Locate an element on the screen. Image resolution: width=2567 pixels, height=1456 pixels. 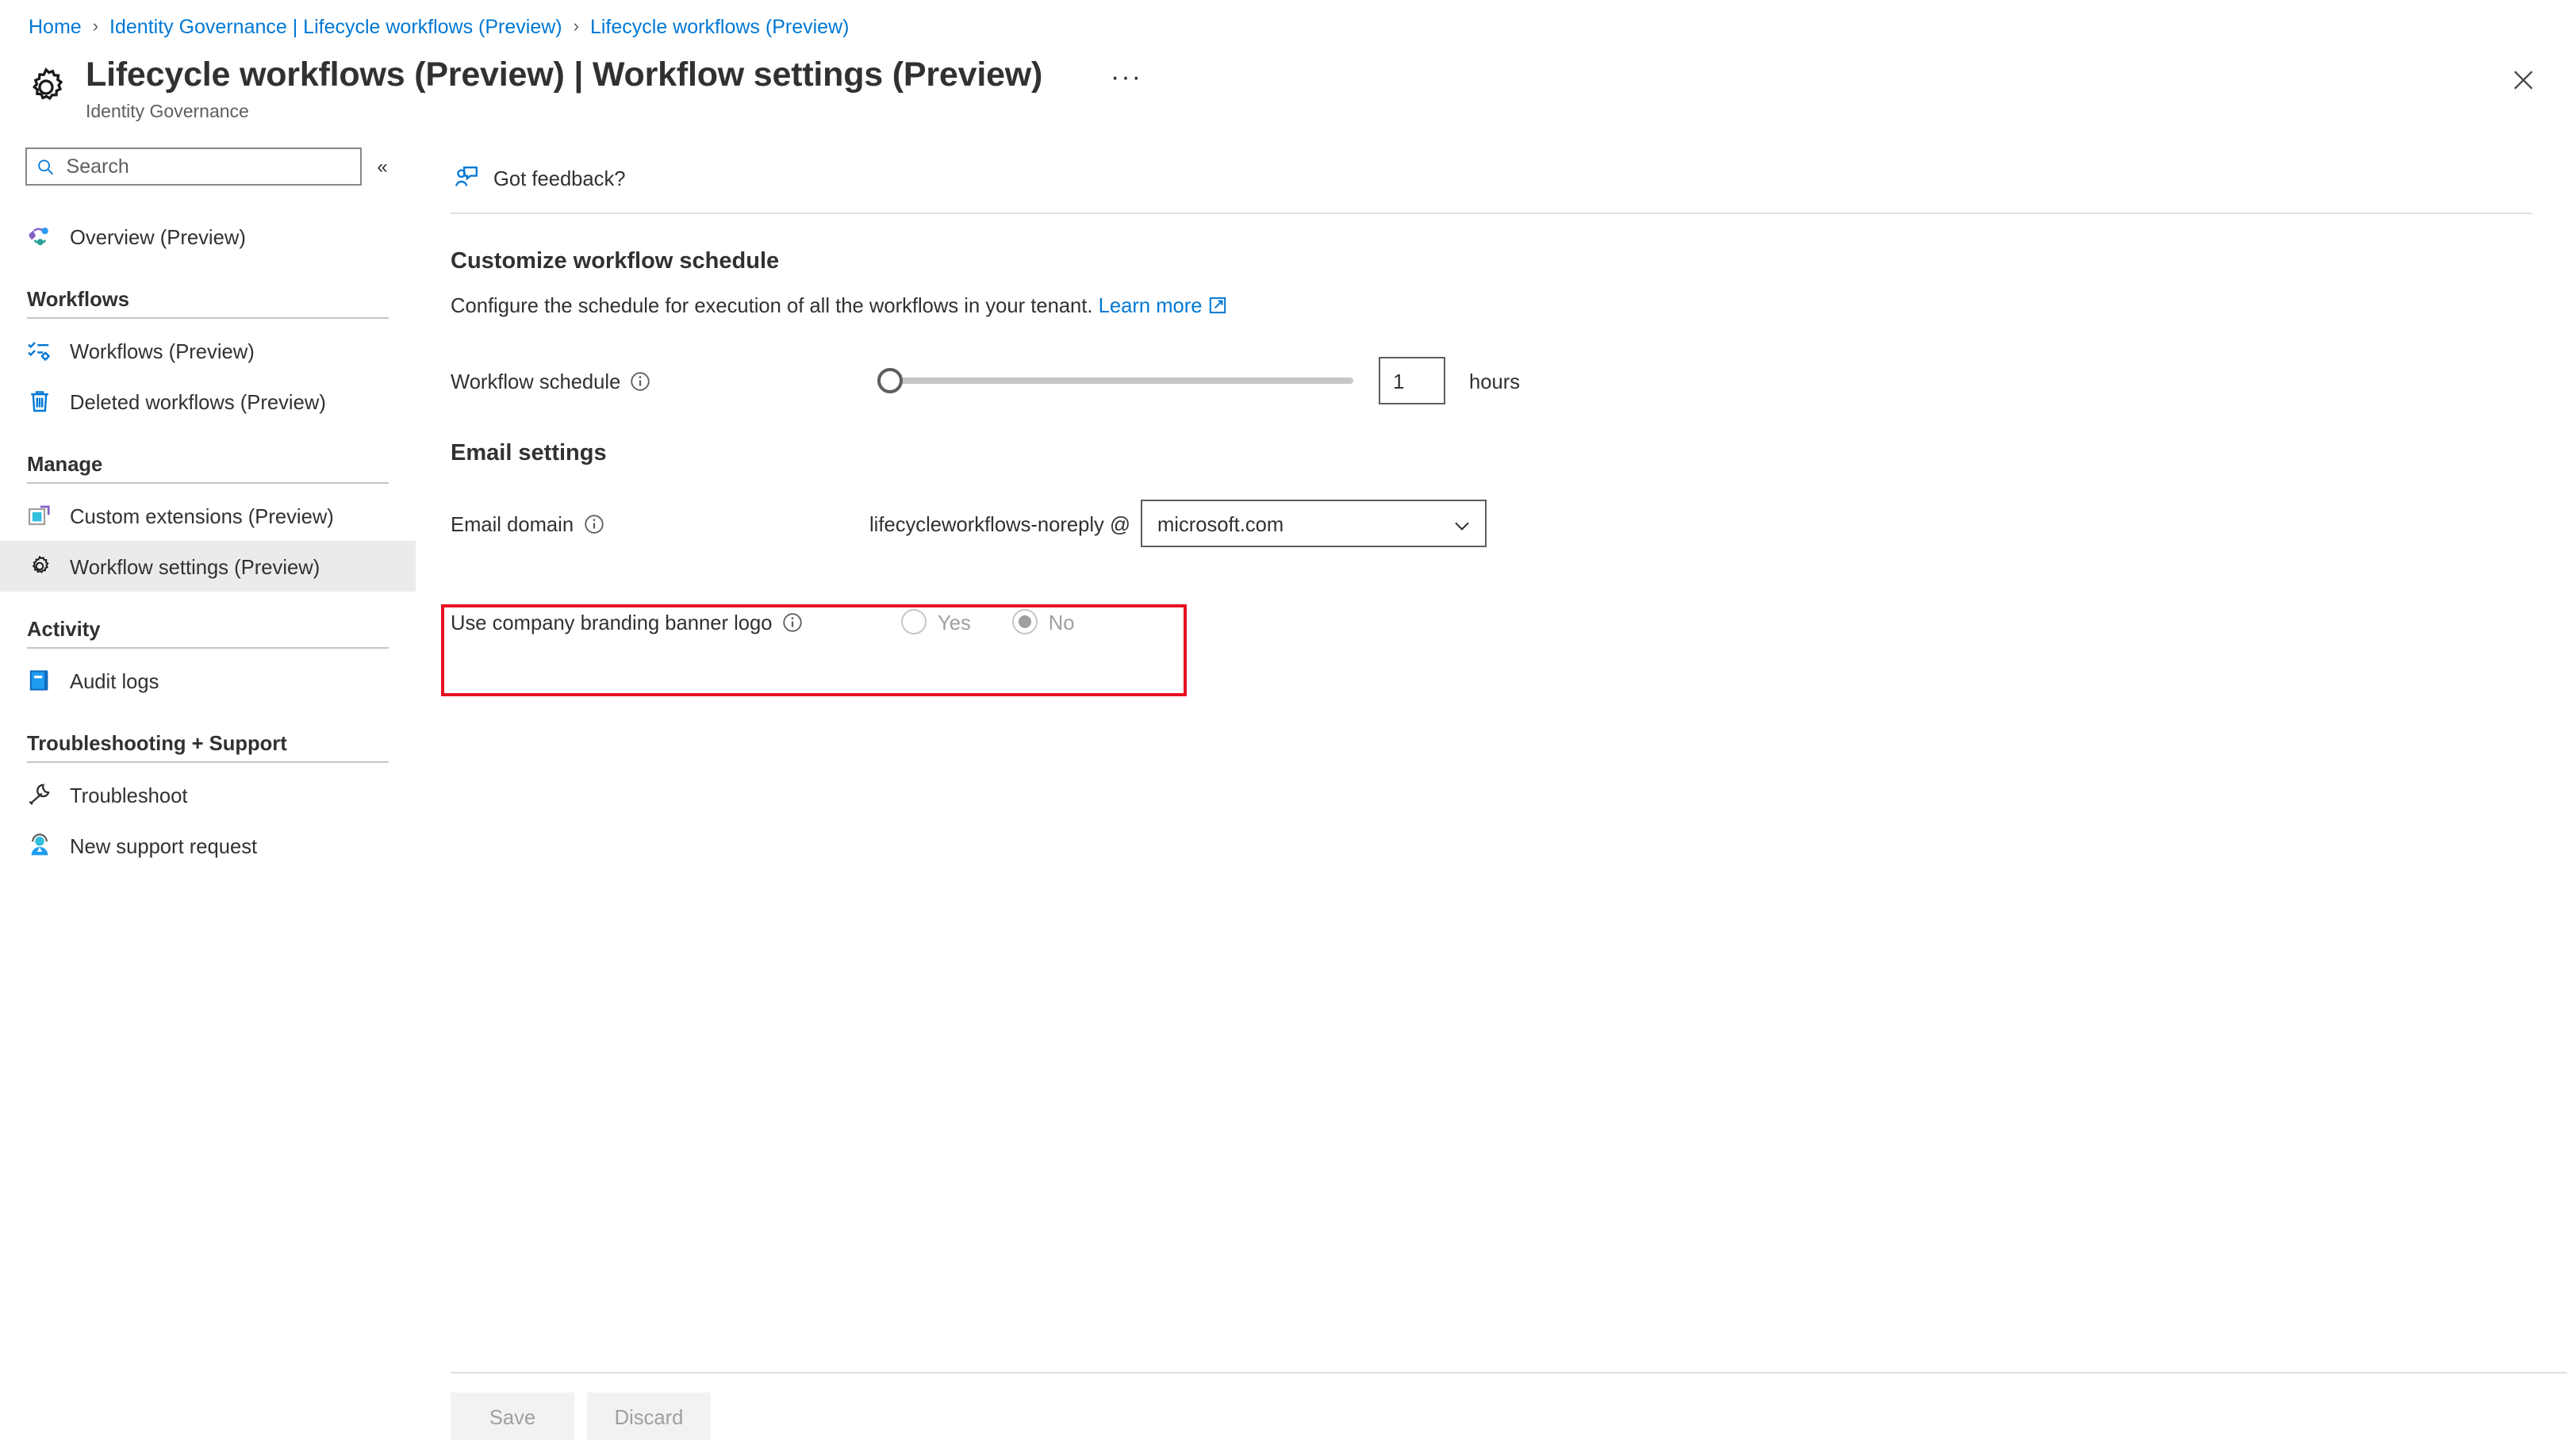
sidebar-item-label: Audit logs is located at coordinates (114, 680).